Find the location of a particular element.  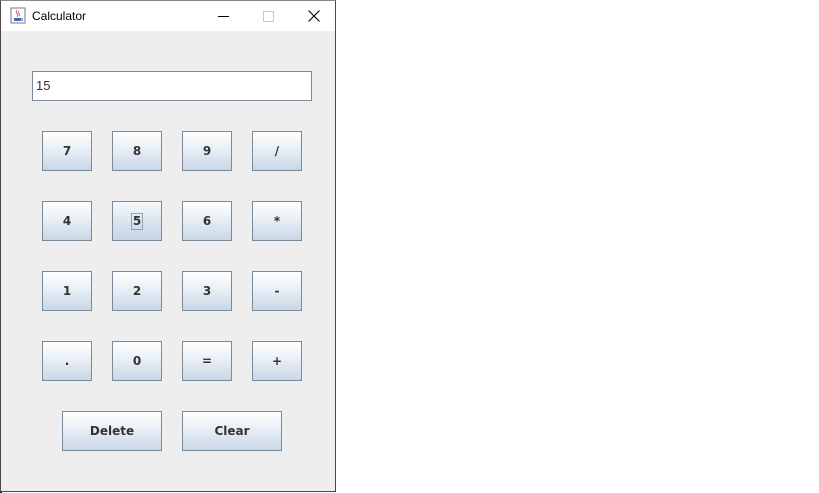

key-equals: = is located at coordinates (207, 361).